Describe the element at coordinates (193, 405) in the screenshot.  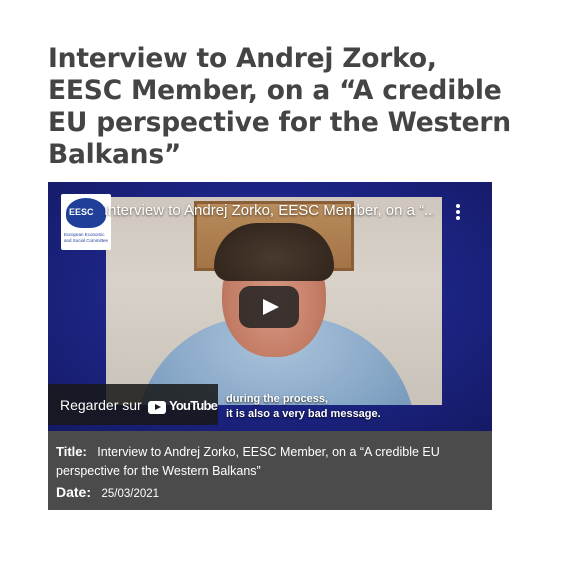
I see `youtube-wordmark: YouTube` at that location.